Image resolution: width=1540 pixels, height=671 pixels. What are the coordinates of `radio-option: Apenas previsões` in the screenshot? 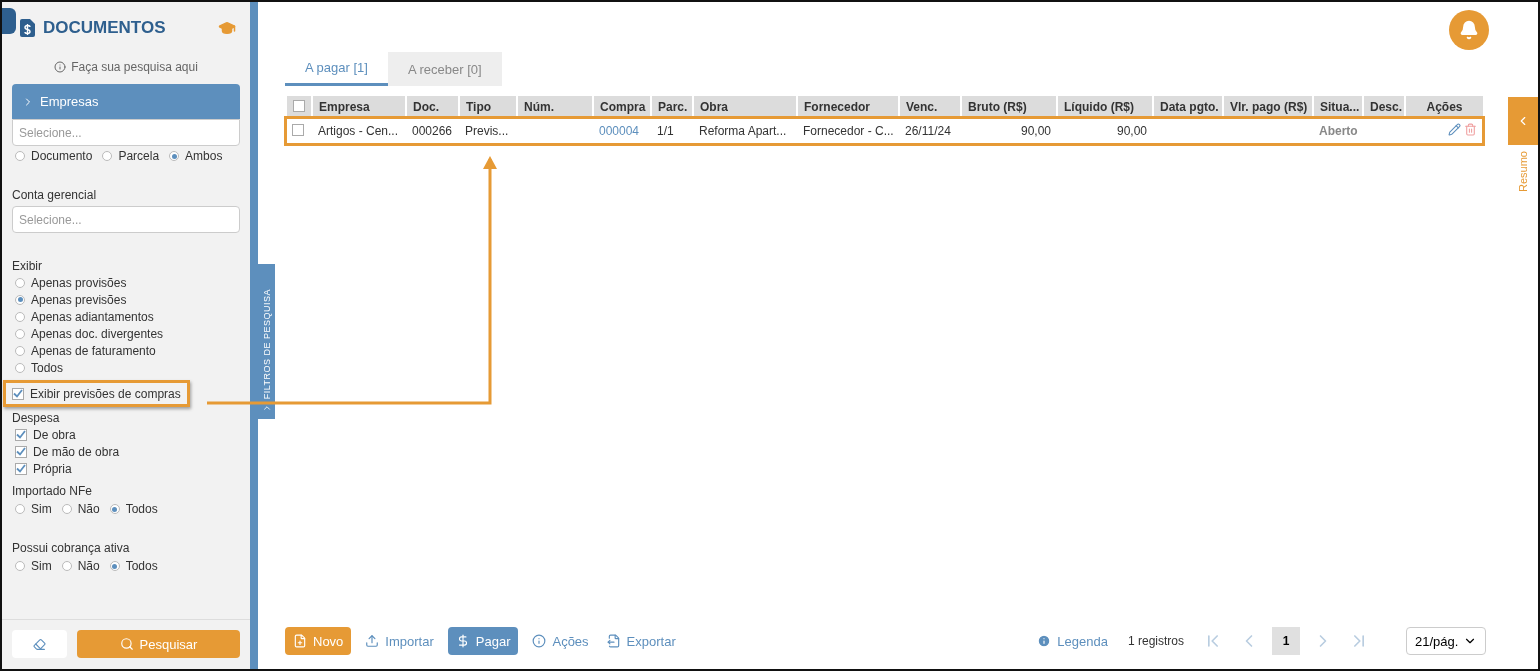 It's located at (127, 299).